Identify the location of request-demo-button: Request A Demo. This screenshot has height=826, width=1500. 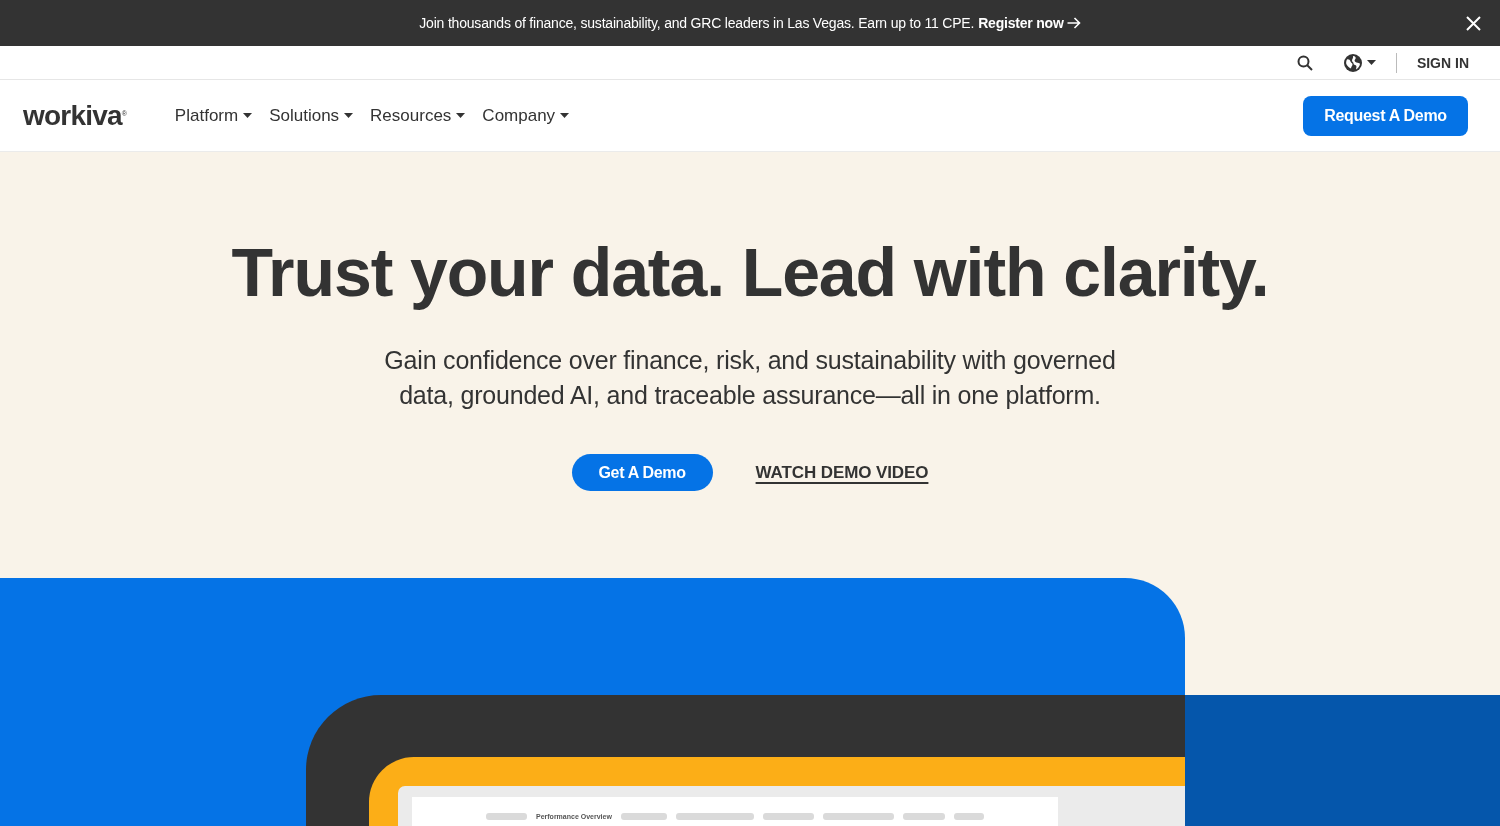
(1385, 115).